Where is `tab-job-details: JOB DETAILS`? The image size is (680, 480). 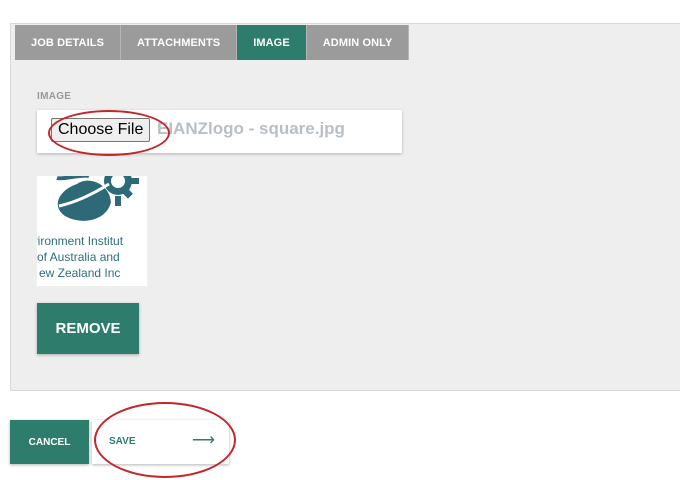
tab-job-details: JOB DETAILS is located at coordinates (68, 42).